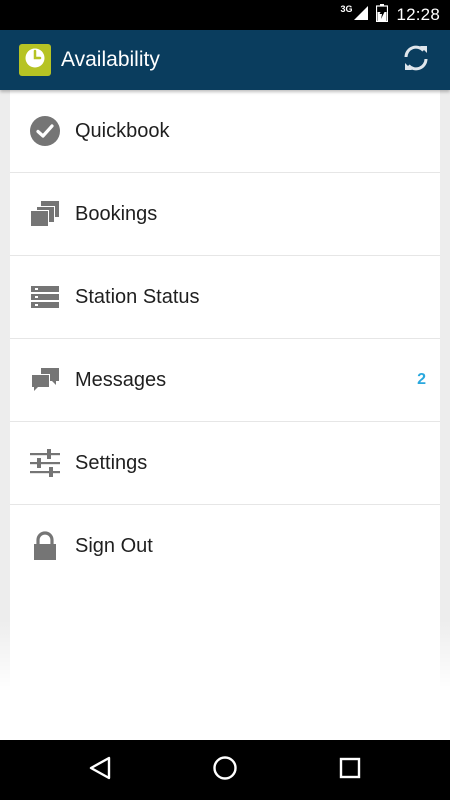  I want to click on back-icon, so click(100, 770).